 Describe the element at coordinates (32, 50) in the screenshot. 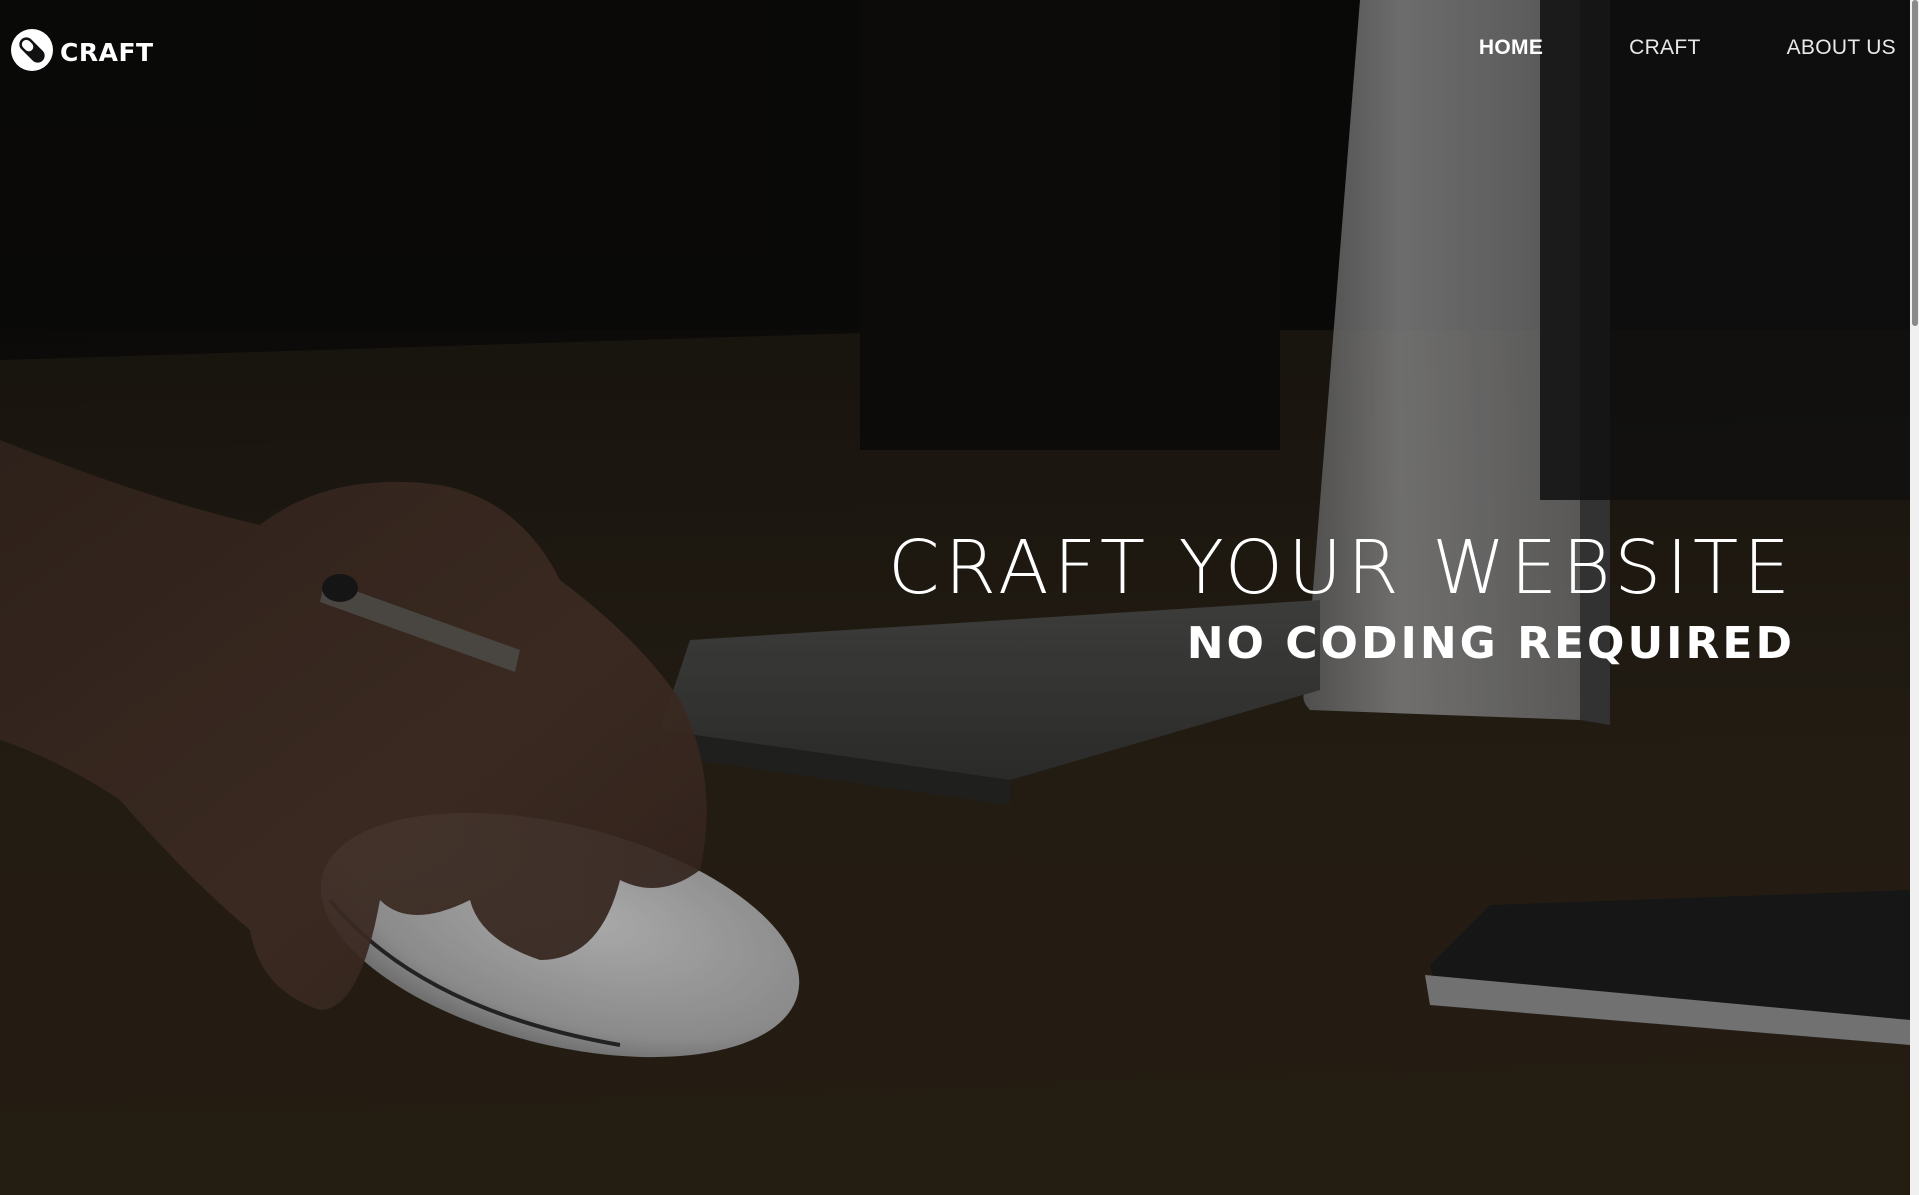

I see `pill-capsule-icon` at that location.